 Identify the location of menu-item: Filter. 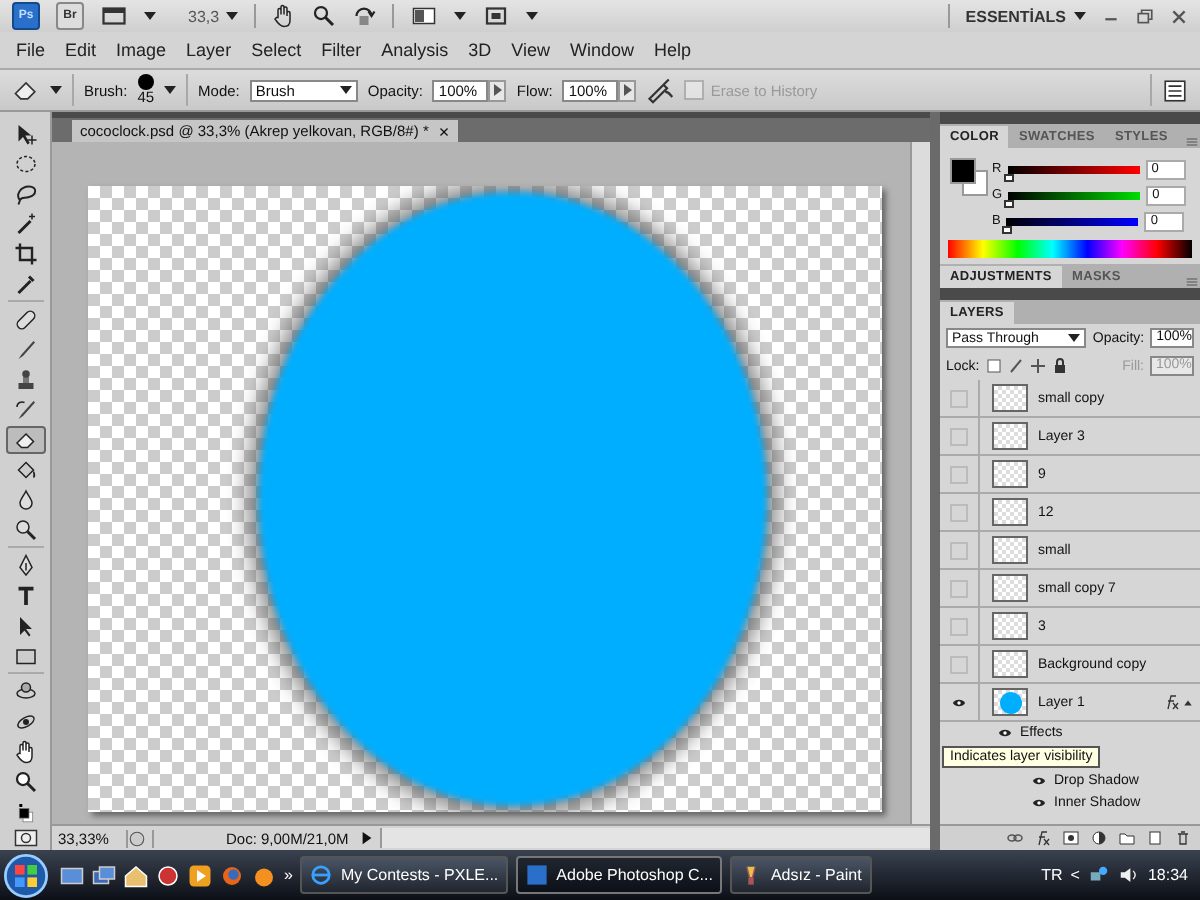
(341, 50).